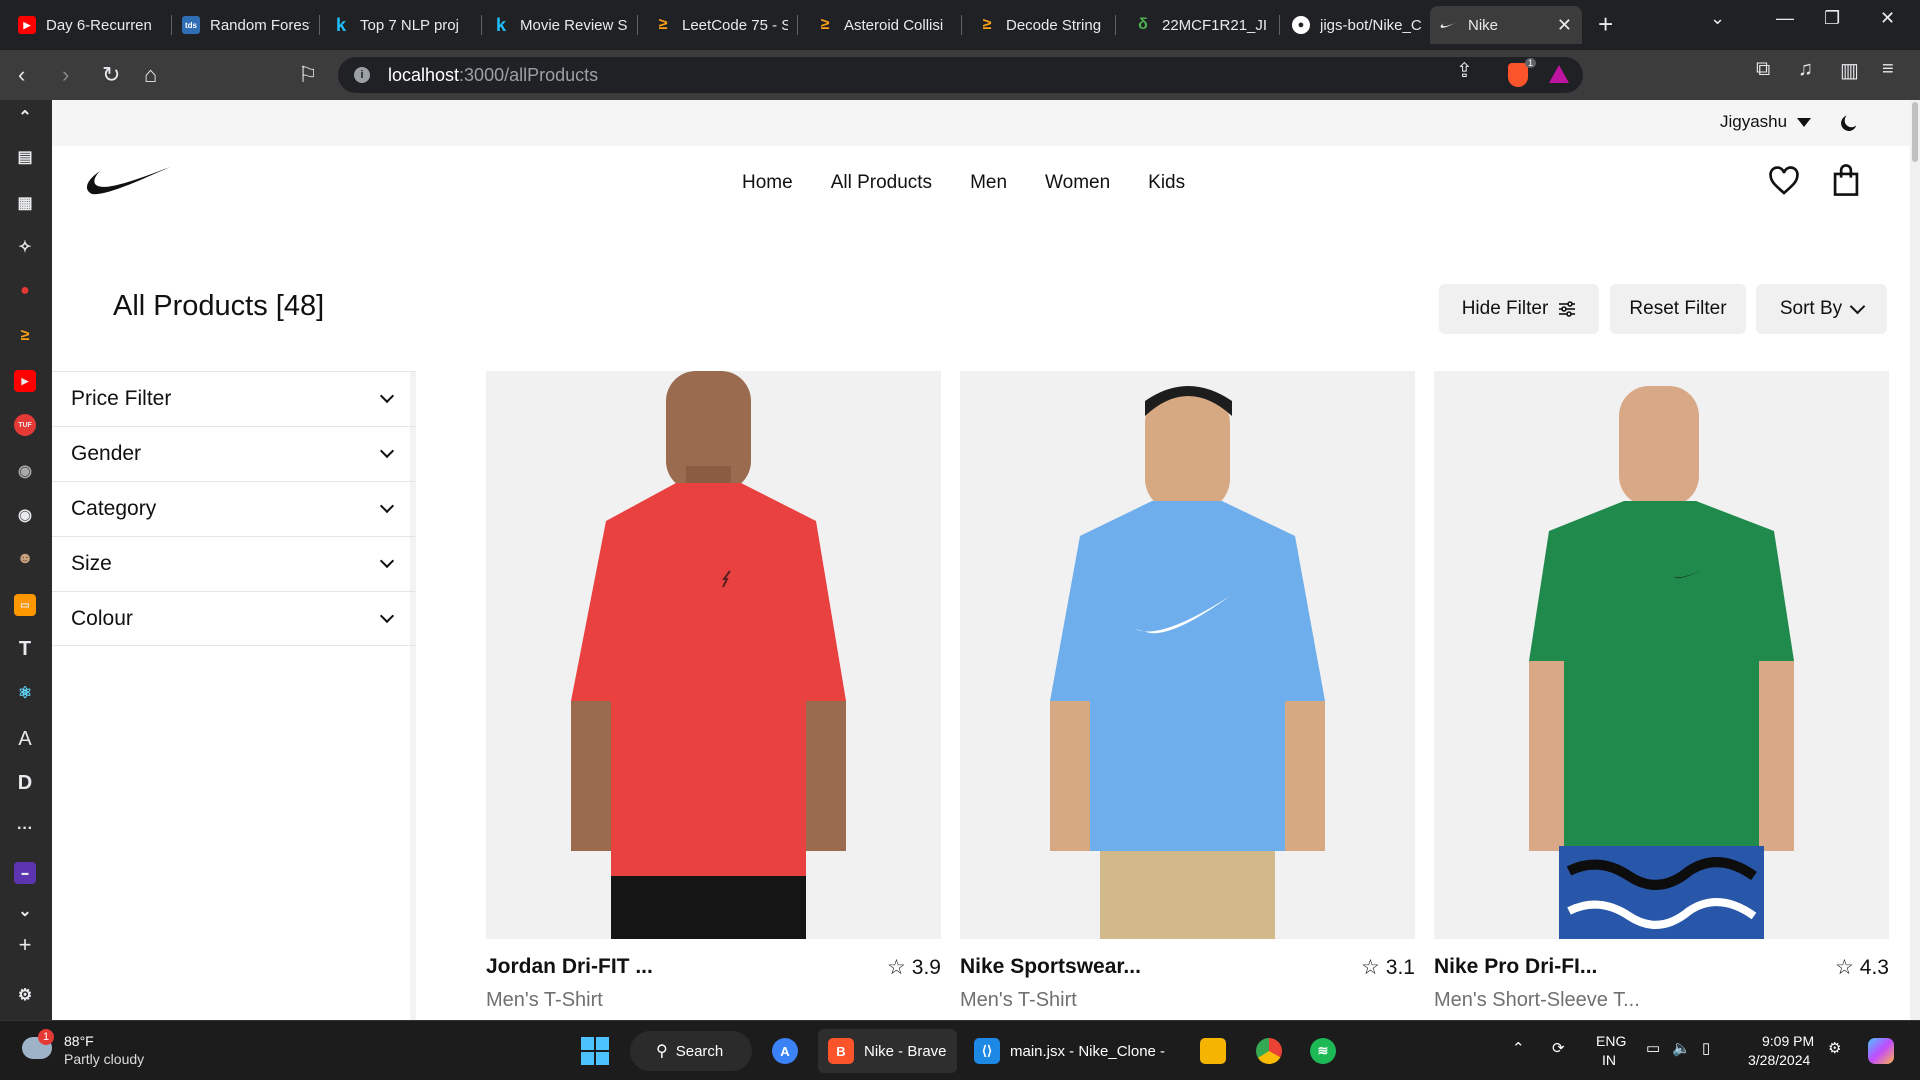 This screenshot has width=1920, height=1080. Describe the element at coordinates (25, 336) in the screenshot. I see `leetcode-icon: ≥` at that location.